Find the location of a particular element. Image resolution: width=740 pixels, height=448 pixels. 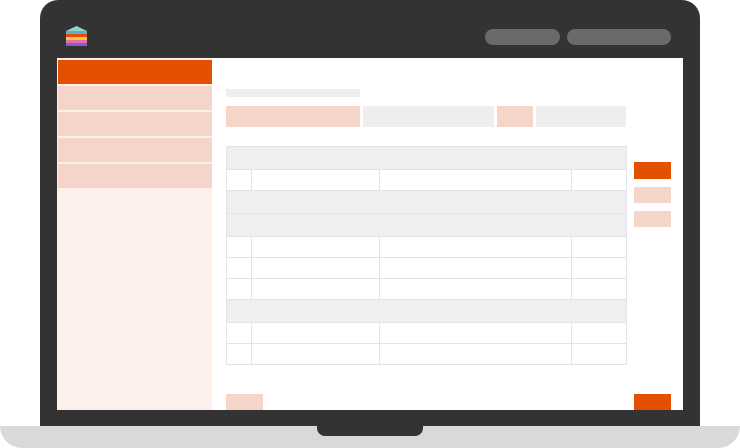

stacked-books-logo-icon is located at coordinates (76, 37).